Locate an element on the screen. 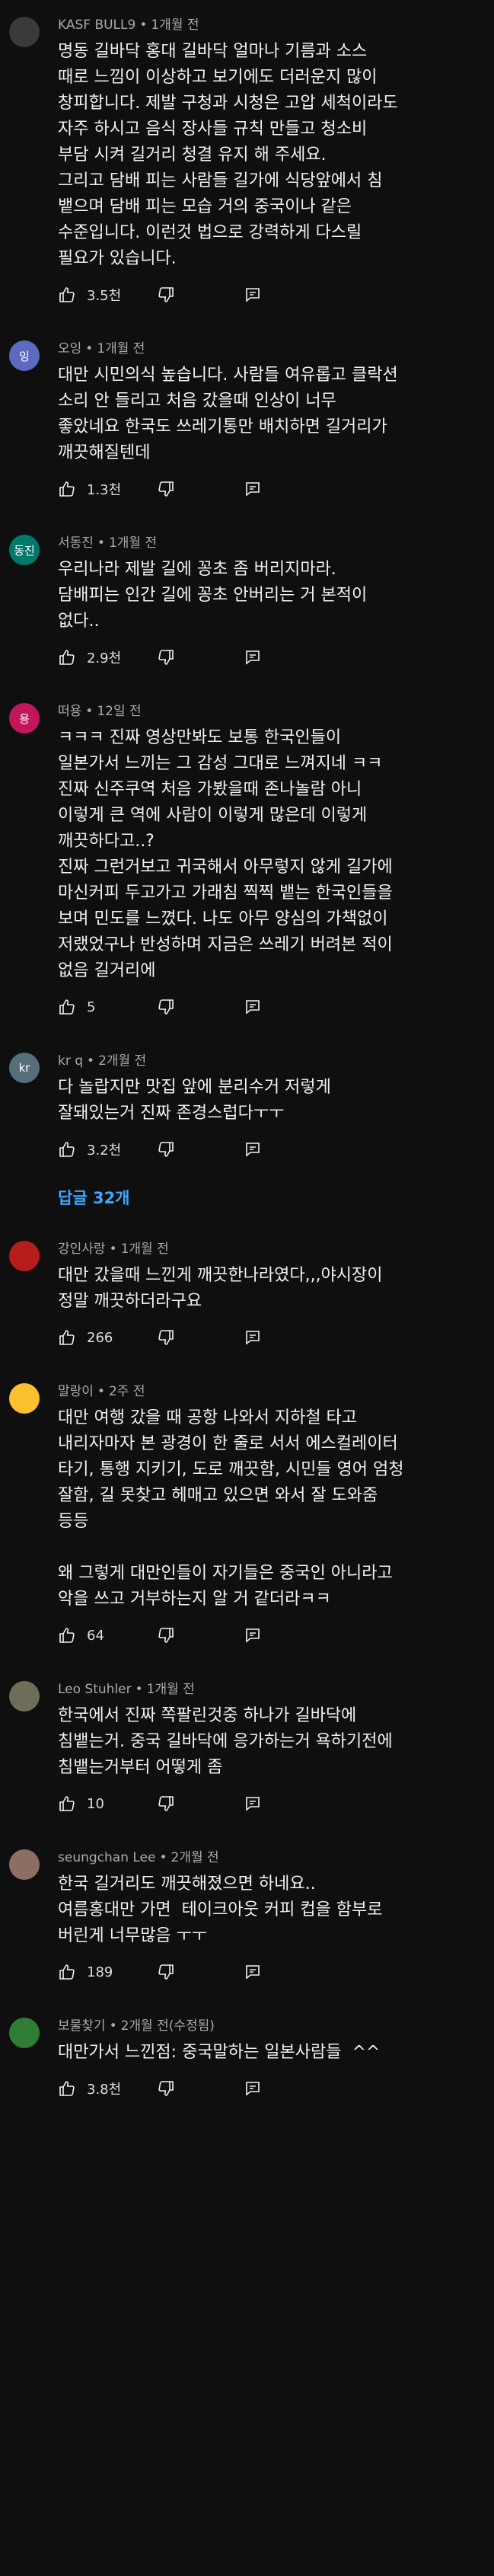 Image resolution: width=494 pixels, height=2576 pixels. comment-time: 2개월 전(수정됨) is located at coordinates (168, 2026).